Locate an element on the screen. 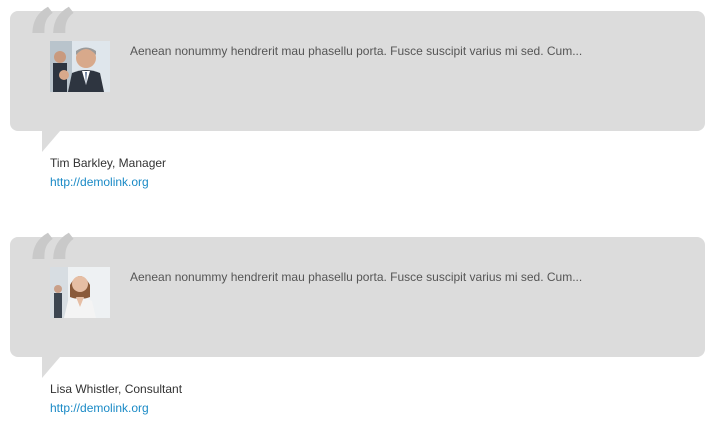 The width and height of the screenshot is (714, 423). businesswoman-photo-icon is located at coordinates (80, 292).